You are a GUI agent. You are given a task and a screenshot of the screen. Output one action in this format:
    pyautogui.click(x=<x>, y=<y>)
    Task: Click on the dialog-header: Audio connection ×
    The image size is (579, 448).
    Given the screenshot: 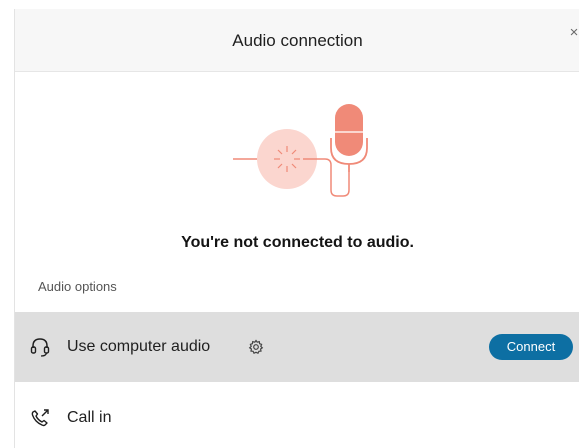 What is the action you would take?
    pyautogui.click(x=297, y=40)
    